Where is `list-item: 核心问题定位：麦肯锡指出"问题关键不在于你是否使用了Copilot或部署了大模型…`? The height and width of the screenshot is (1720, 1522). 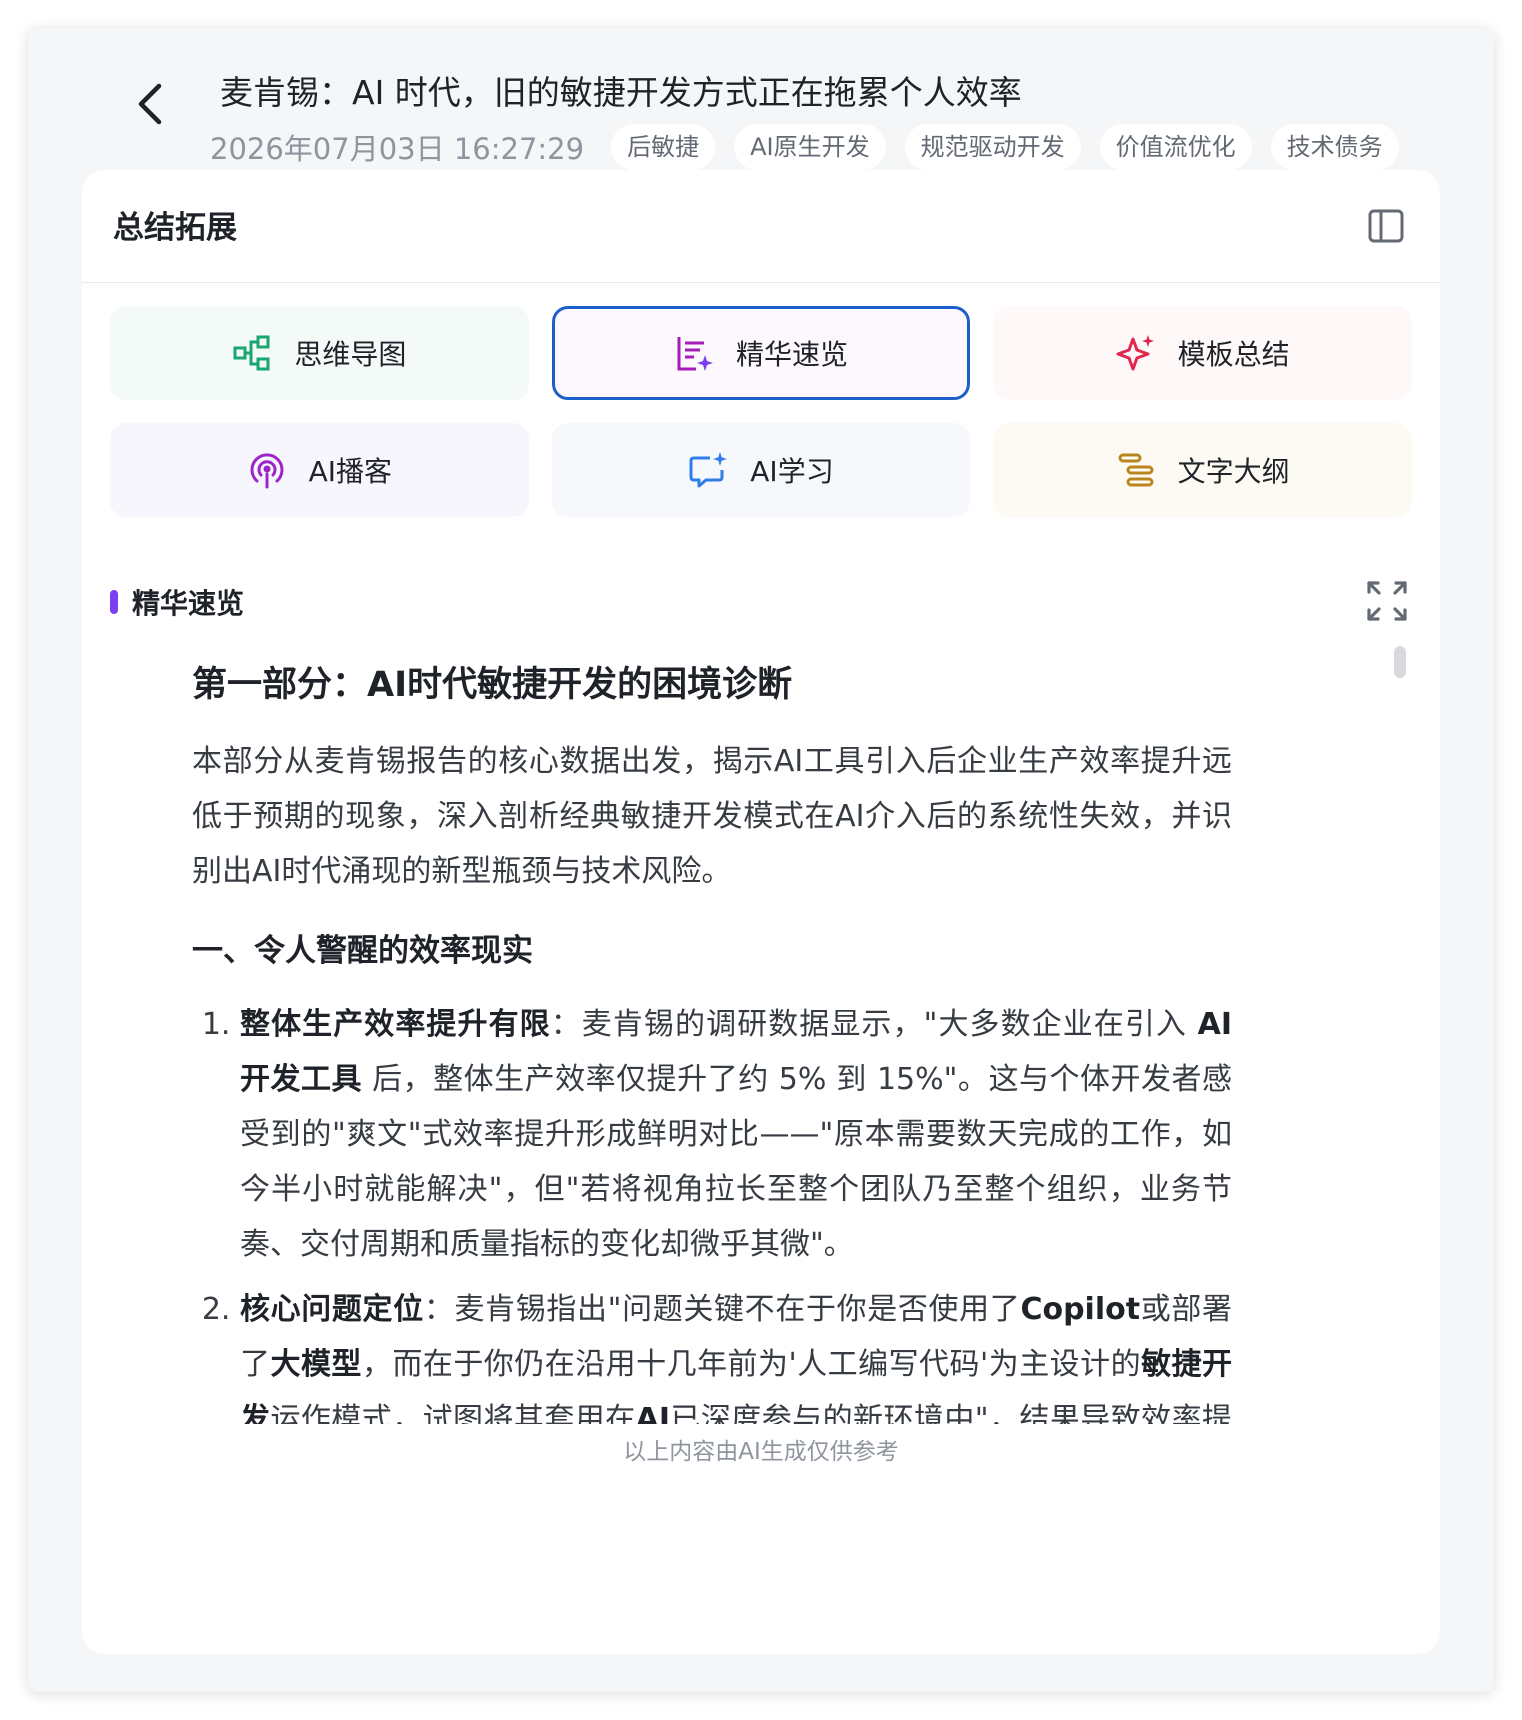
list-item: 核心问题定位：麦肯锡指出"问题关键不在于你是否使用了Copilot或部署了大模型… is located at coordinates (736, 1353).